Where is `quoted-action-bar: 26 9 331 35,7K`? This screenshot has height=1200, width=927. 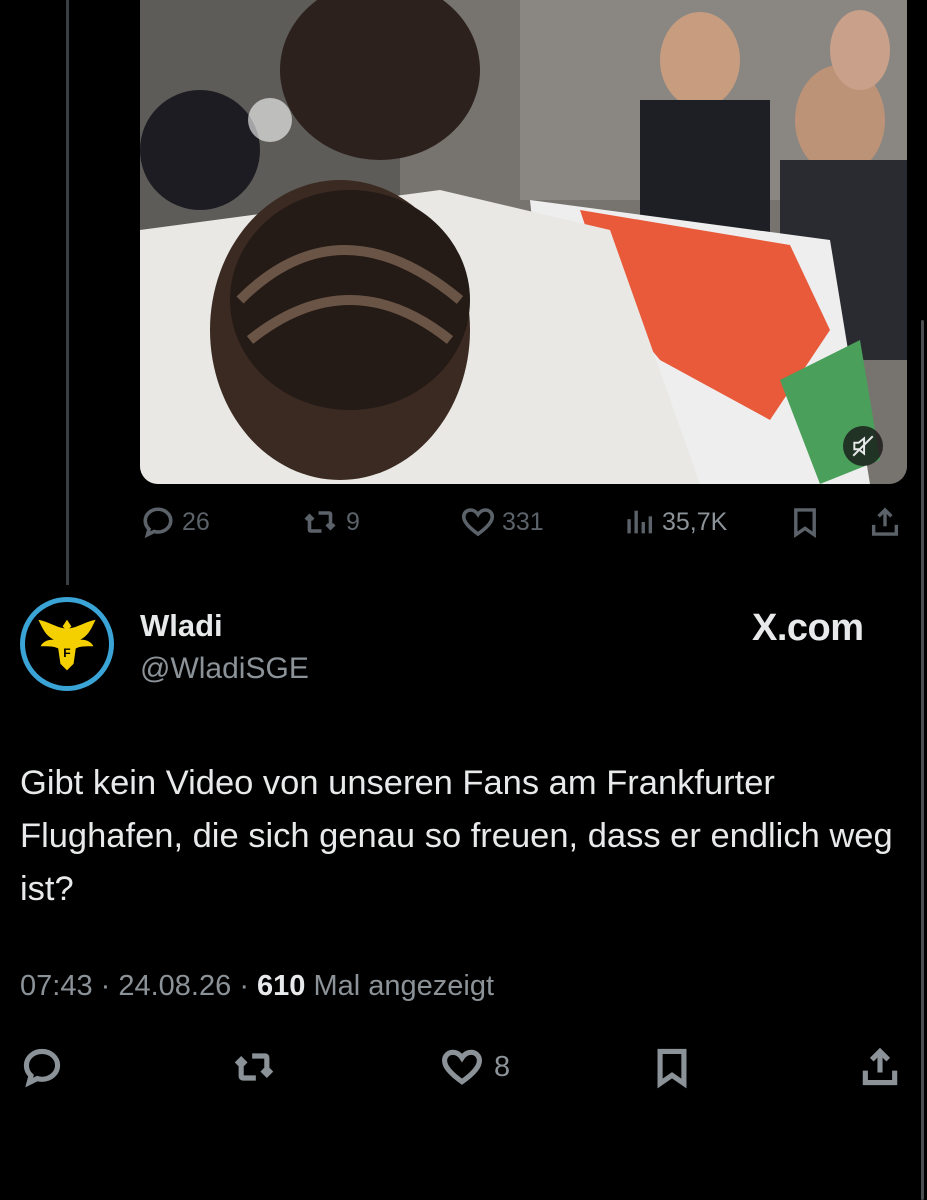
quoted-action-bar: 26 9 331 35,7K is located at coordinates (523, 522).